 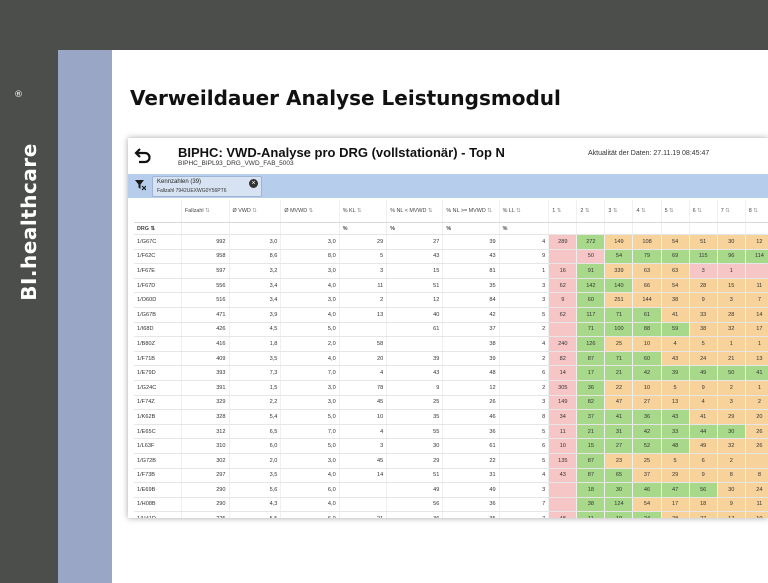 What do you see at coordinates (675, 211) in the screenshot?
I see `column-header: 5 ⇅` at bounding box center [675, 211].